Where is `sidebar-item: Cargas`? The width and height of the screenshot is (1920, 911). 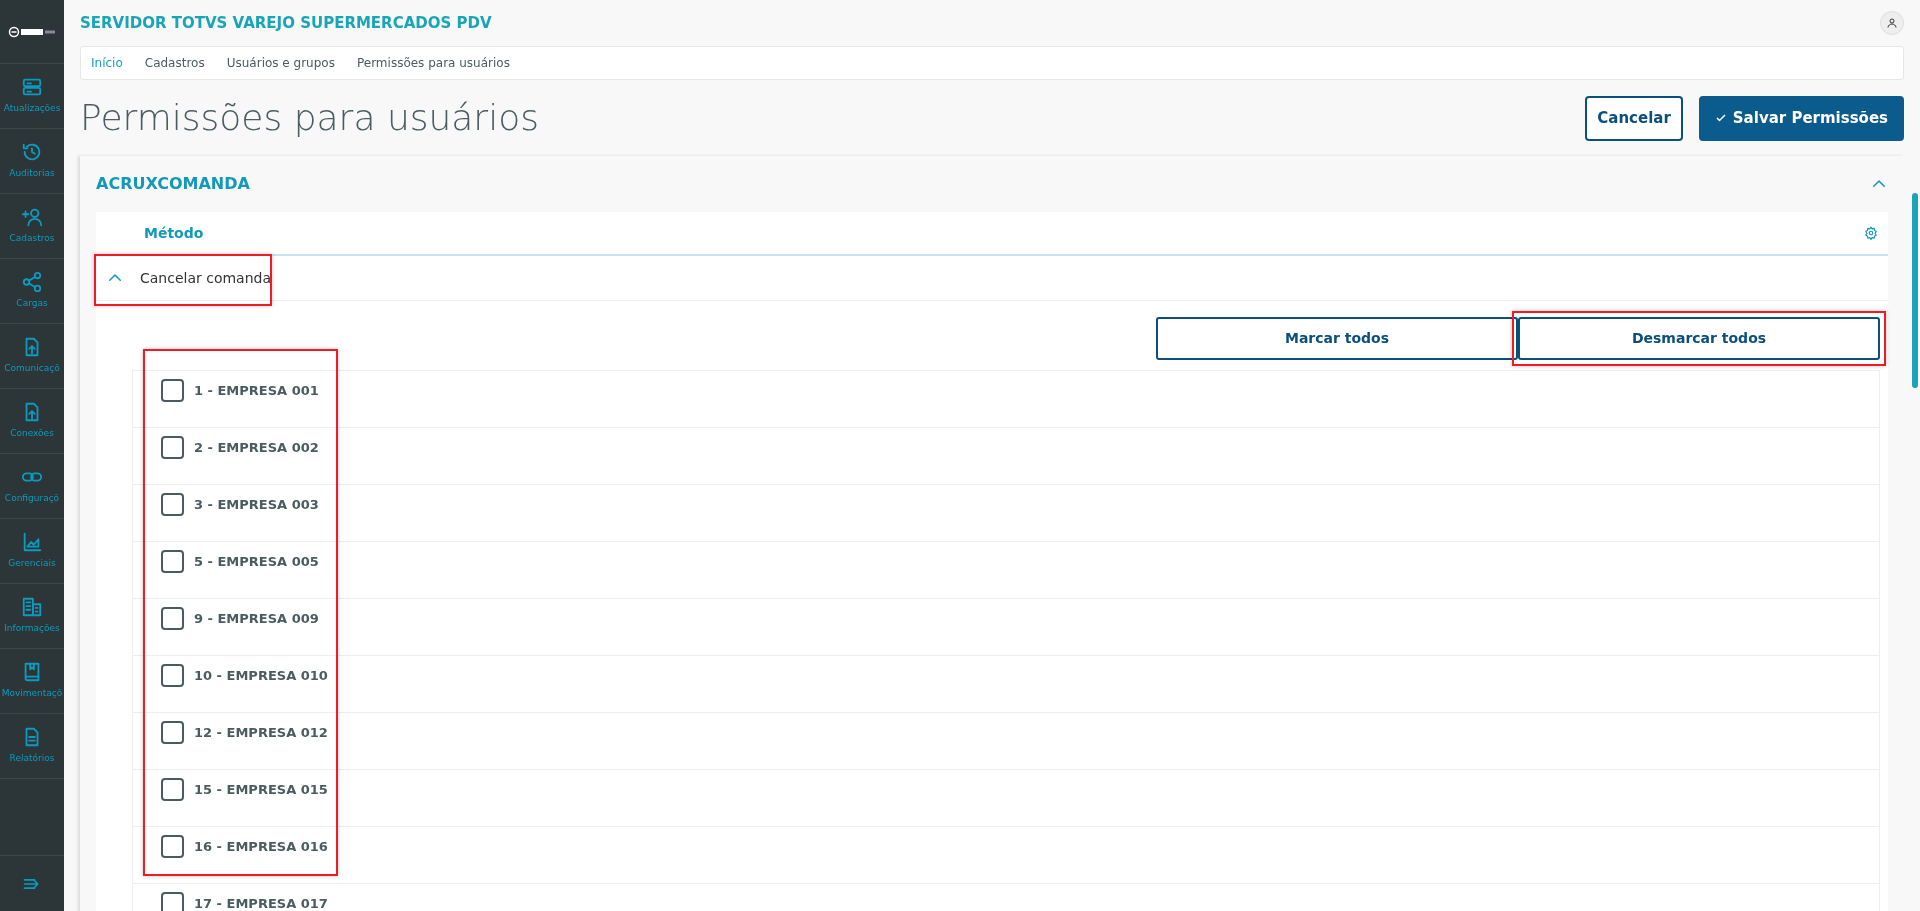 sidebar-item: Cargas is located at coordinates (32, 291).